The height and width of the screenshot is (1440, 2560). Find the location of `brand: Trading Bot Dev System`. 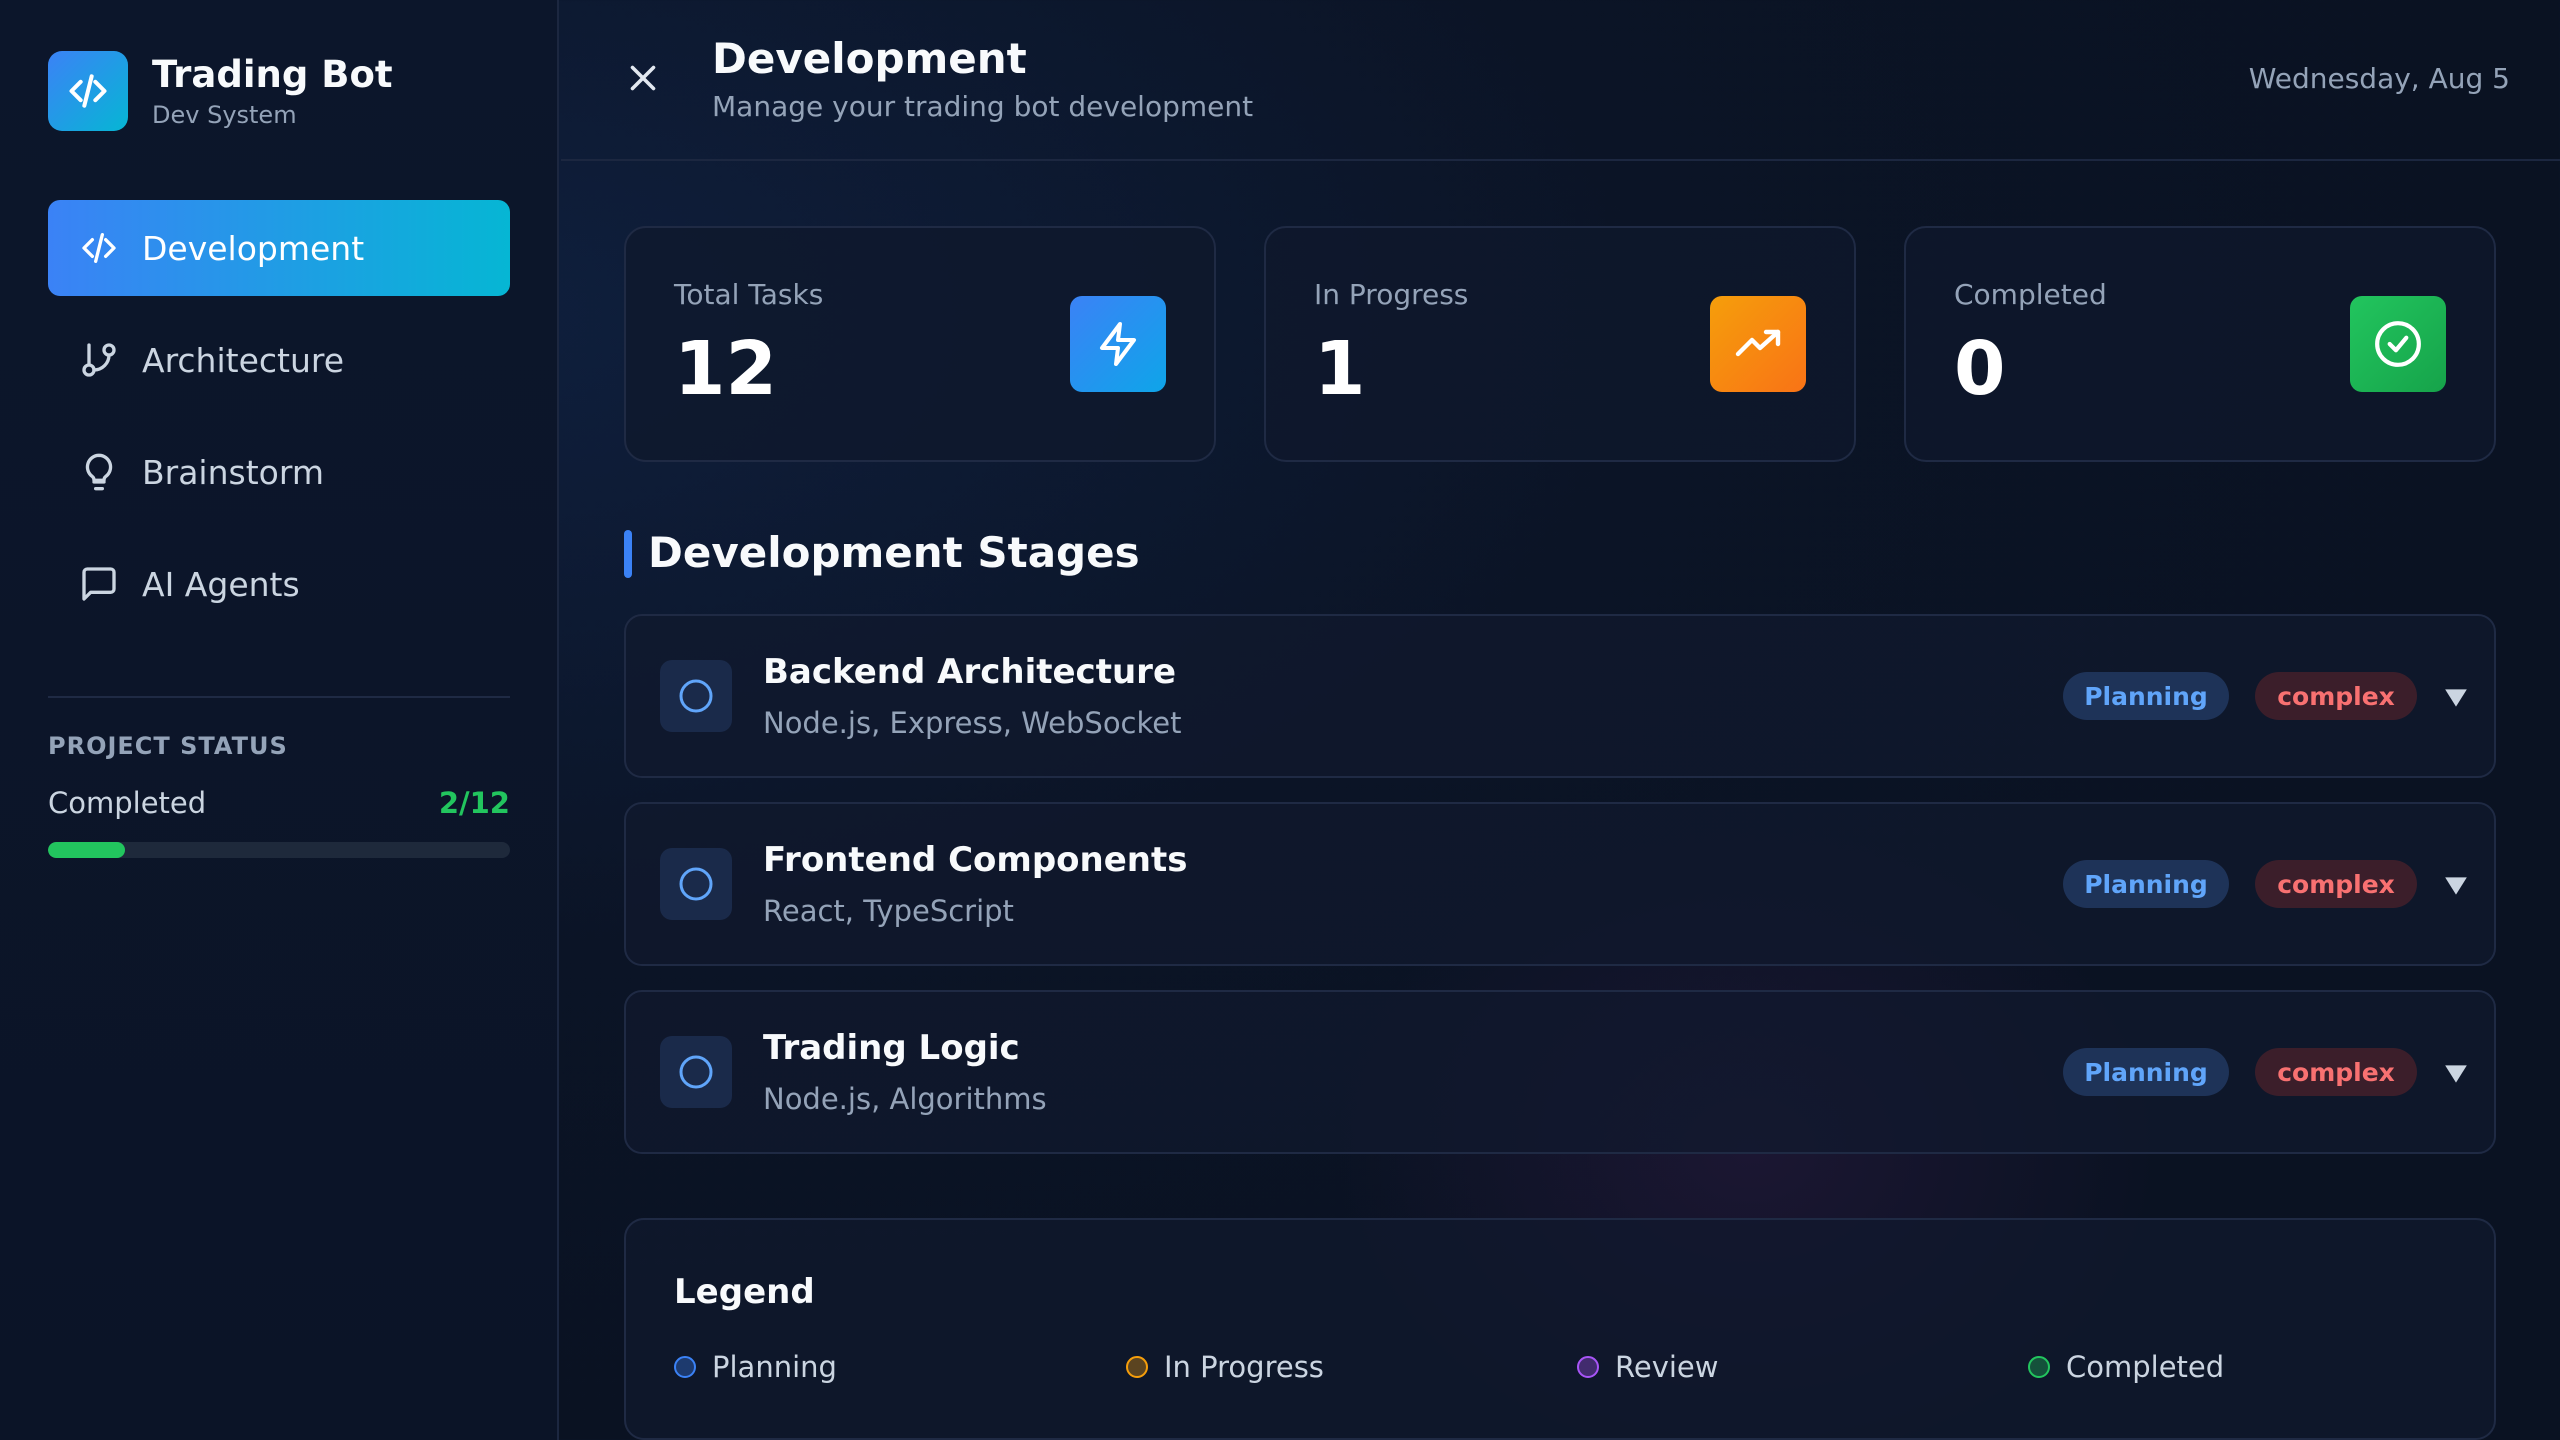

brand: Trading Bot Dev System is located at coordinates (220, 91).